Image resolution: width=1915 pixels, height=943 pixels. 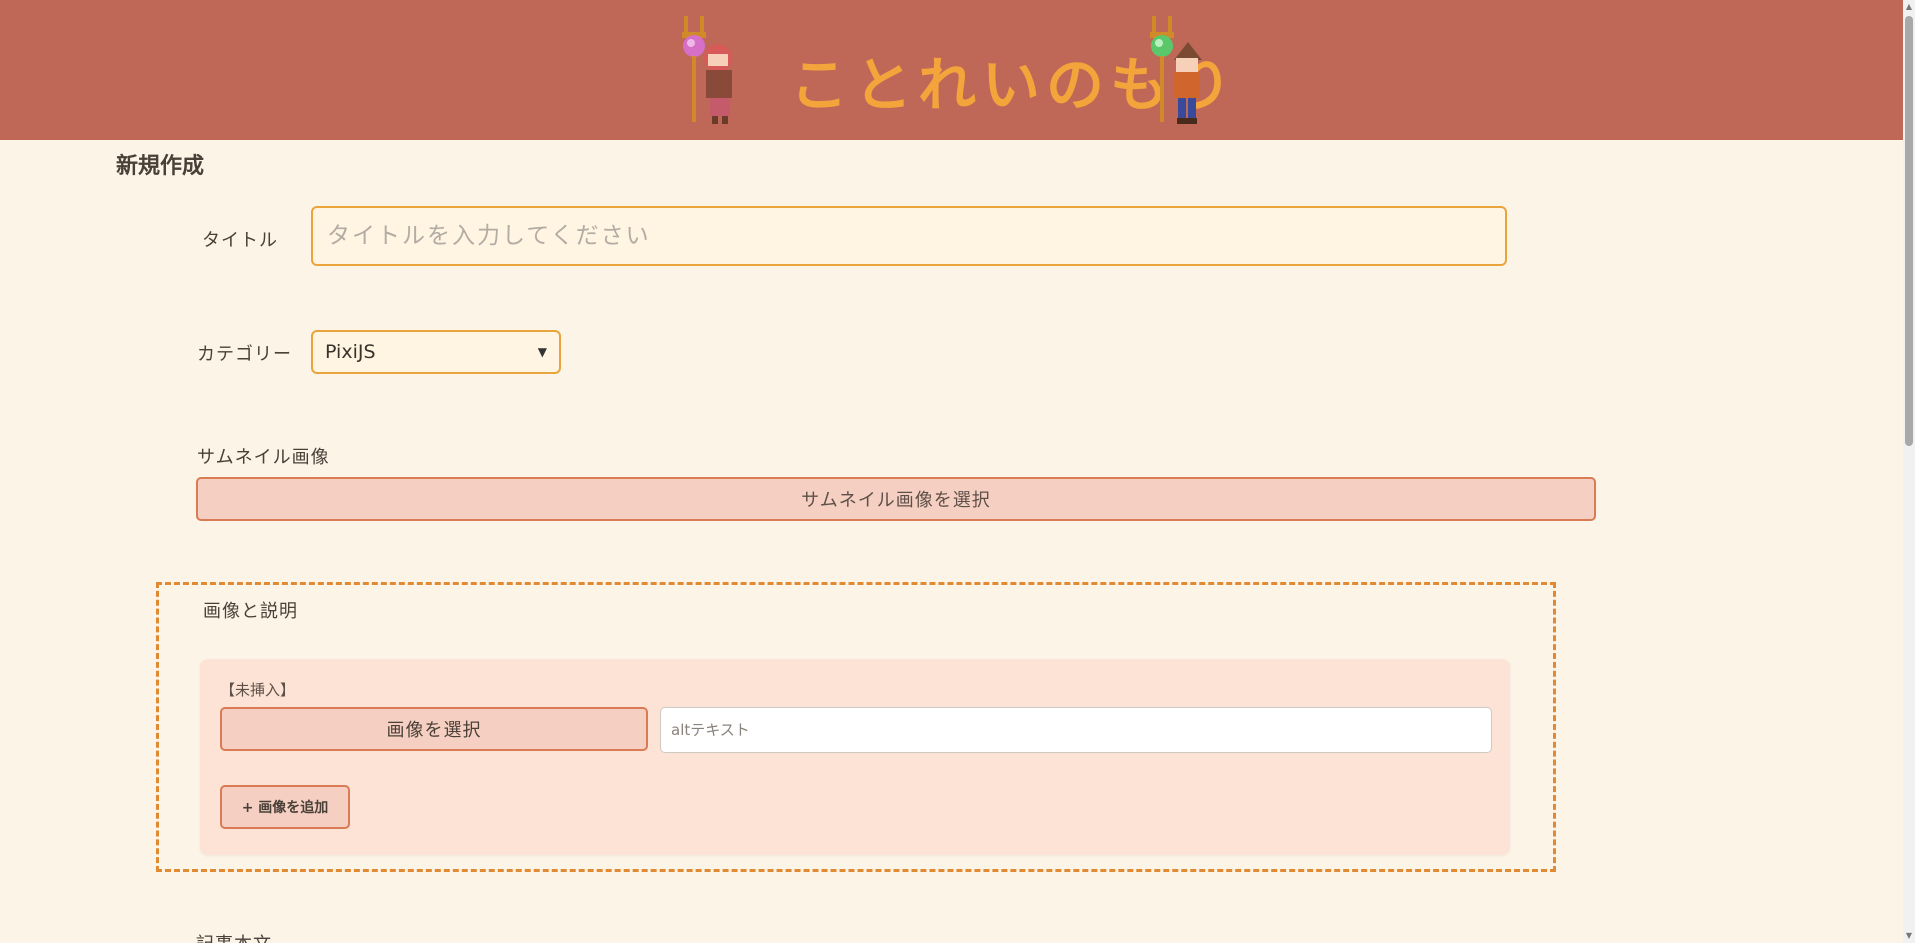 I want to click on vertical-scrollbar: ▲ ▼, so click(x=1909, y=471).